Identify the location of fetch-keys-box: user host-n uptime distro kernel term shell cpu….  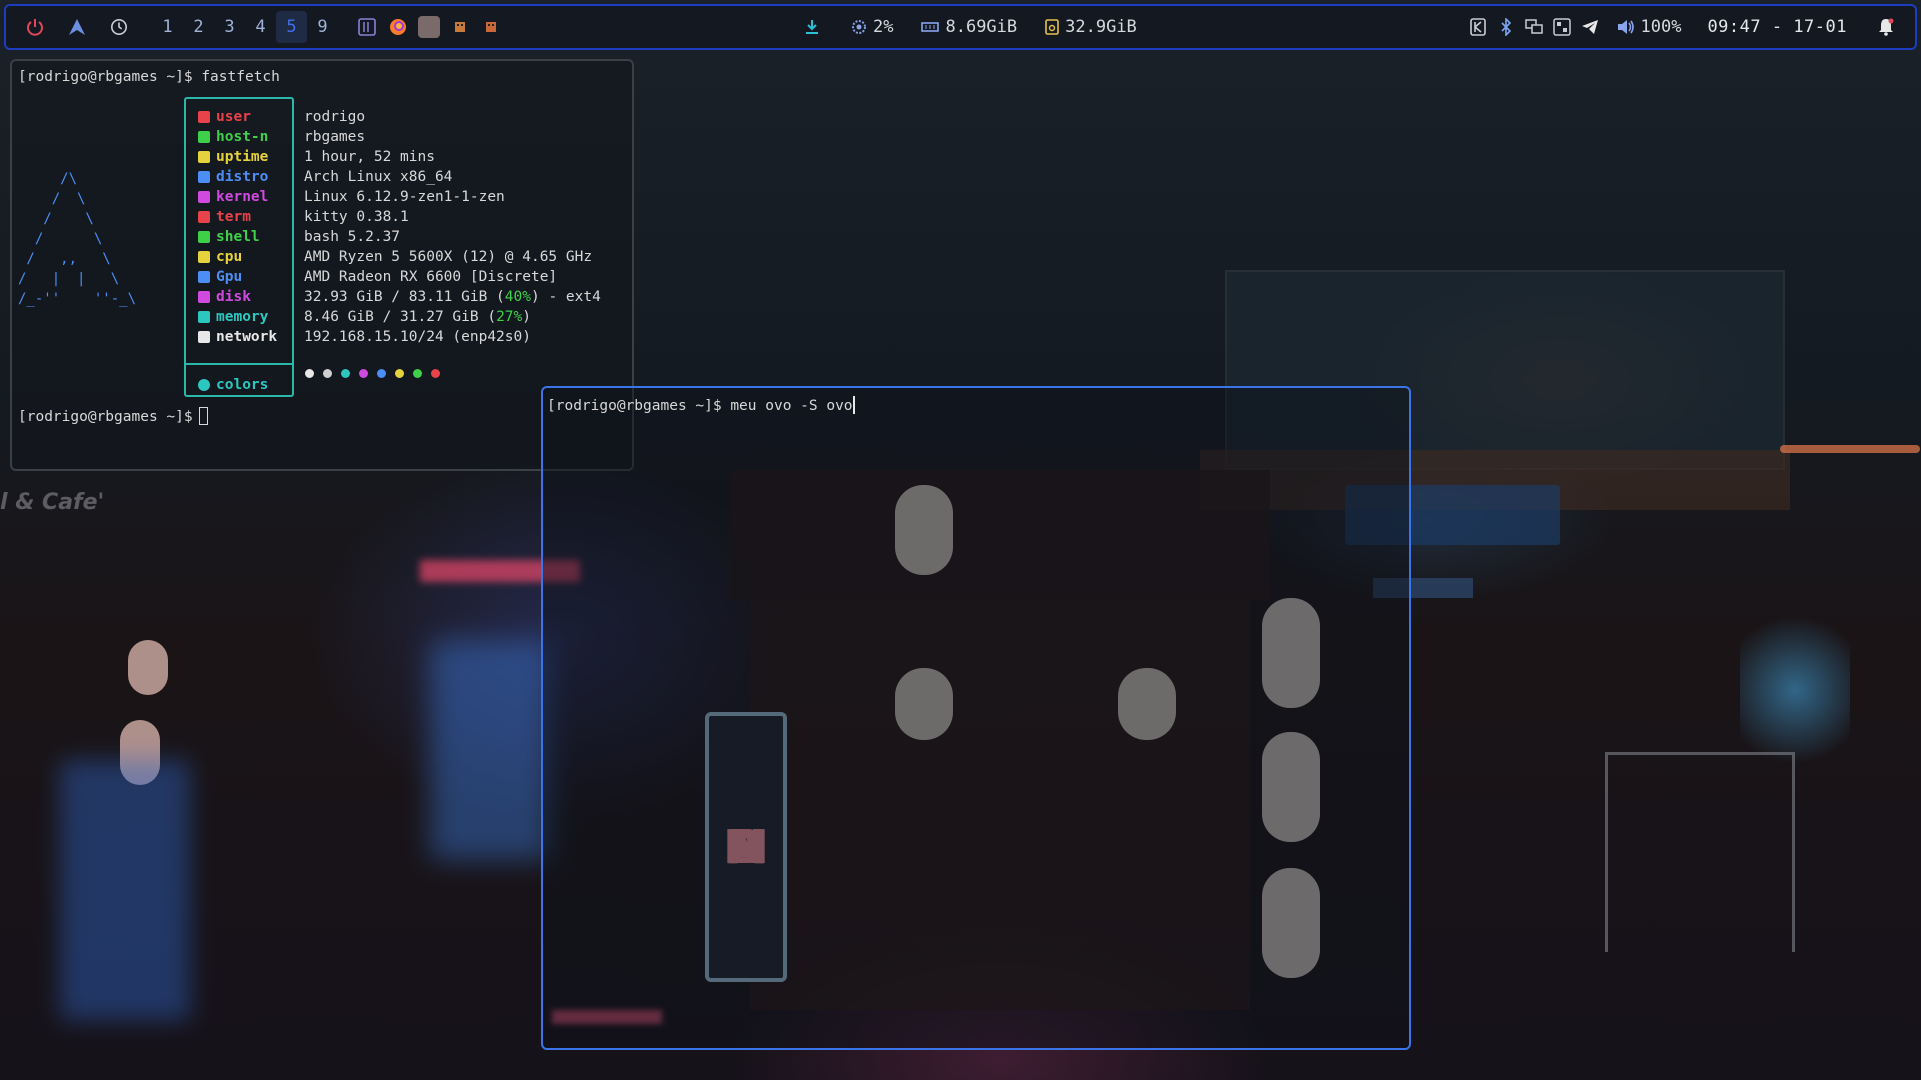
(239, 247).